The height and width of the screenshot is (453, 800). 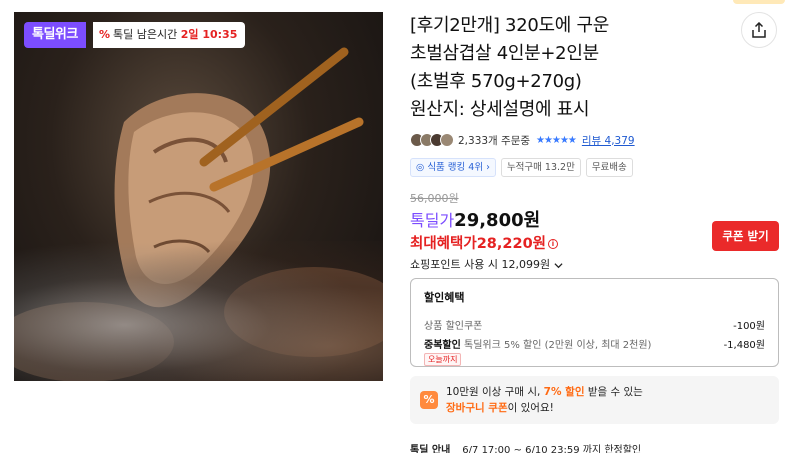 What do you see at coordinates (198, 311) in the screenshot?
I see `smoke-overlay` at bounding box center [198, 311].